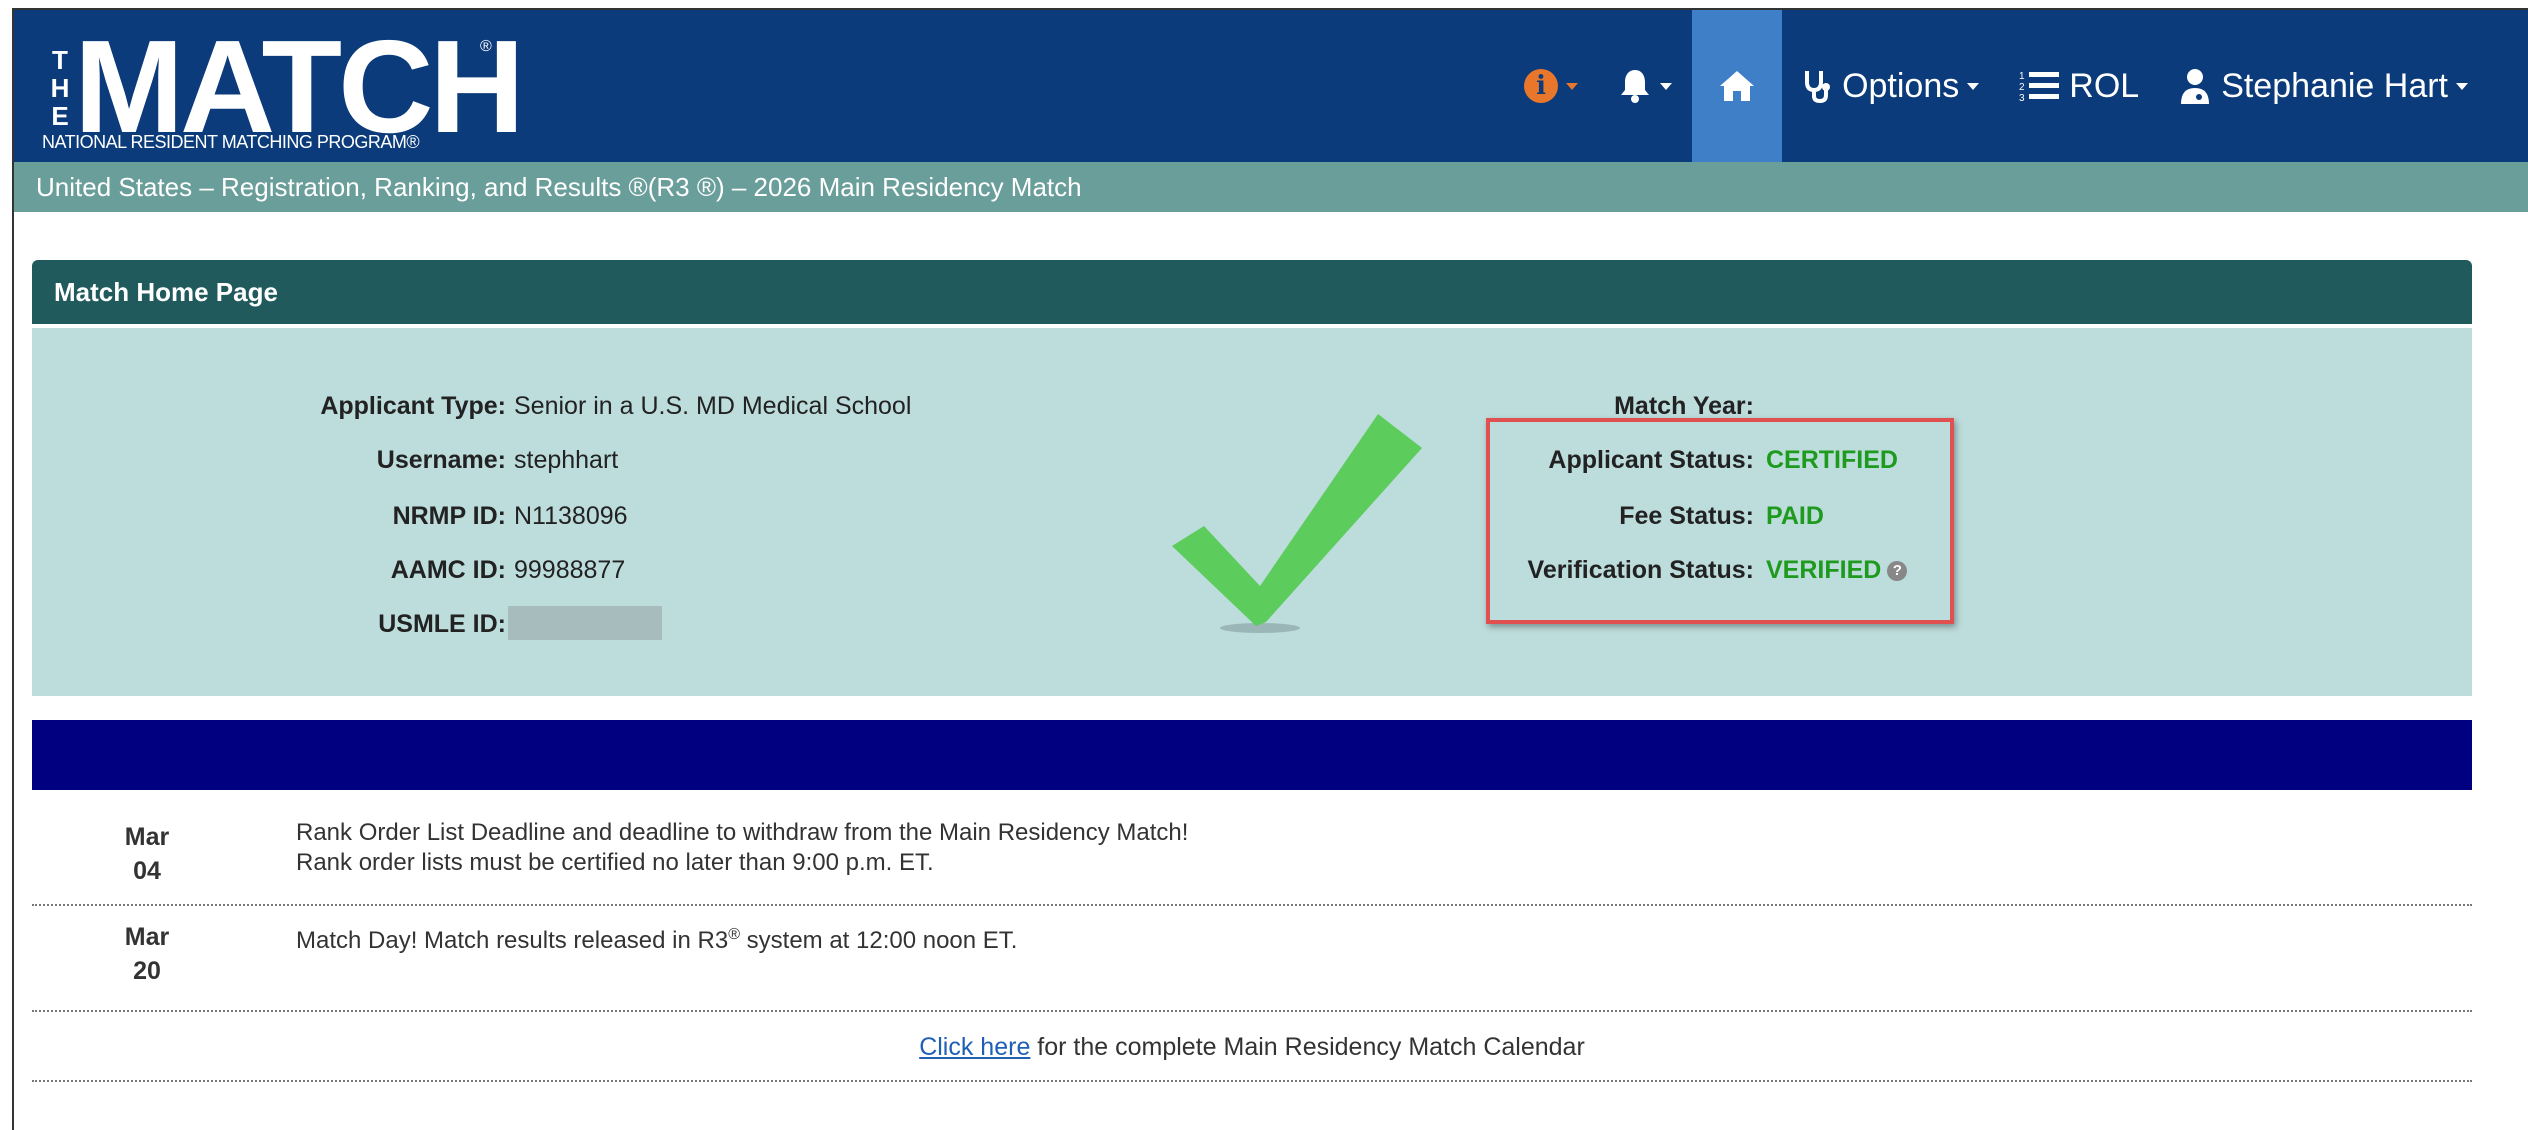 The height and width of the screenshot is (1130, 2528). What do you see at coordinates (2039, 87) in the screenshot?
I see `ordered-list-icon: 1 2 3` at bounding box center [2039, 87].